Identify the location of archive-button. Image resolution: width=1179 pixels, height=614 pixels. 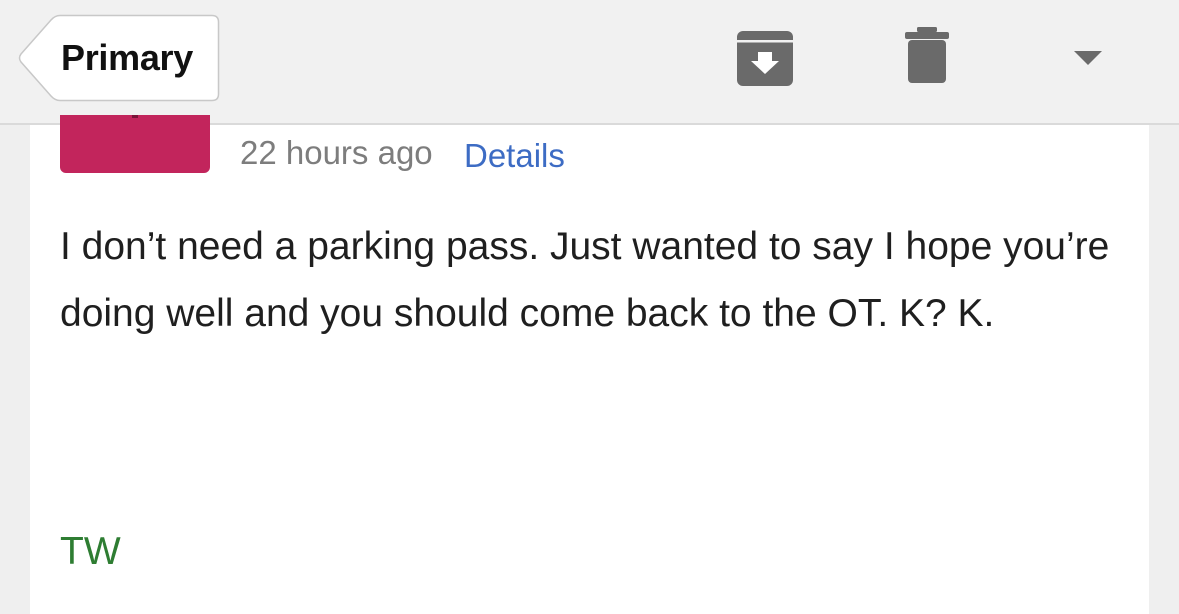
(765, 58).